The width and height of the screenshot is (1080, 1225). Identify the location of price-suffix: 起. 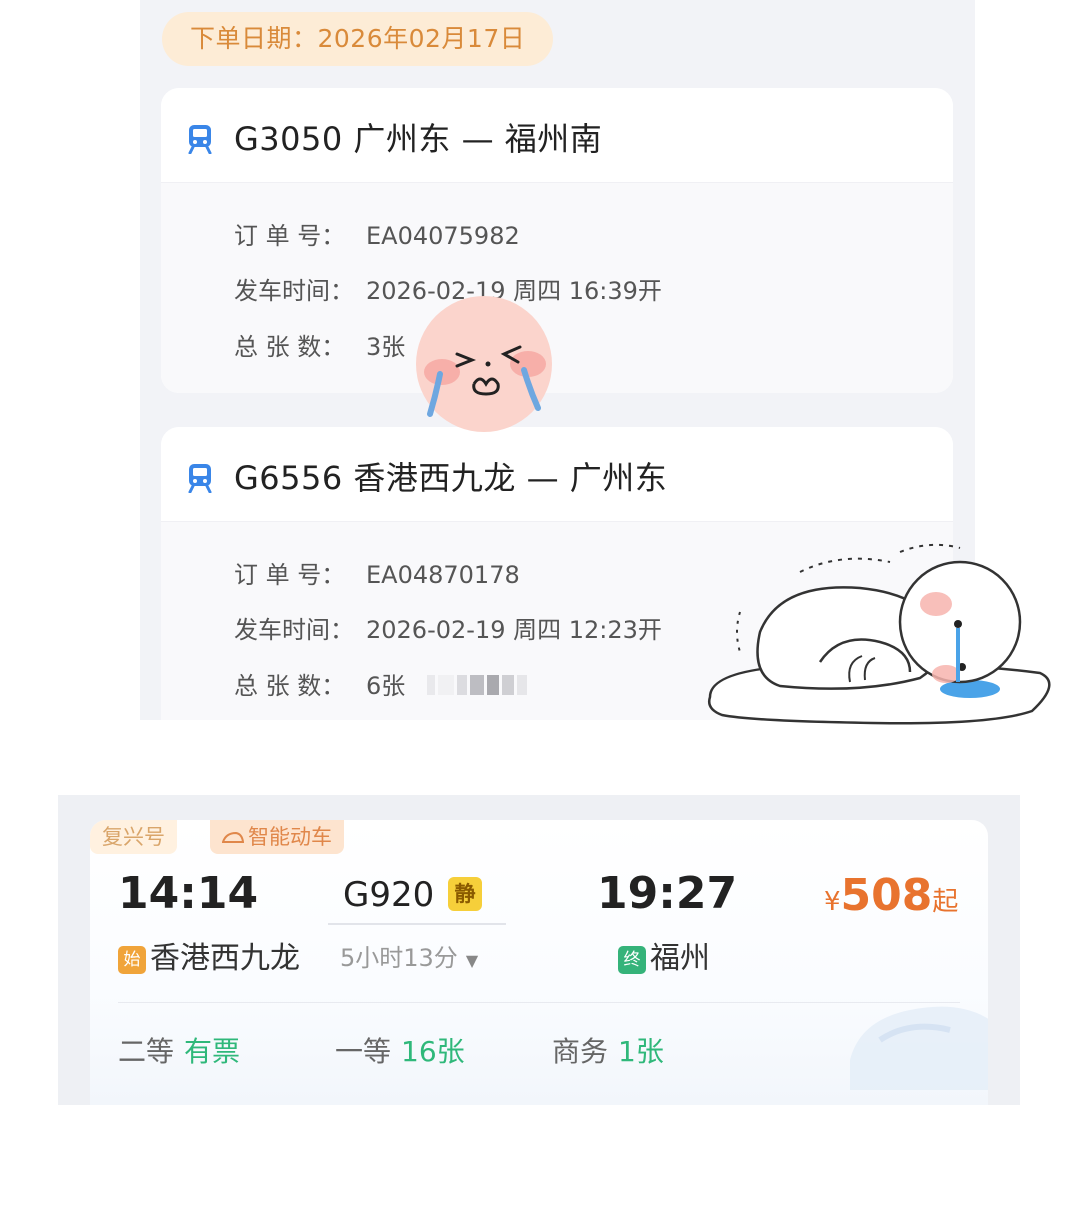
(945, 902).